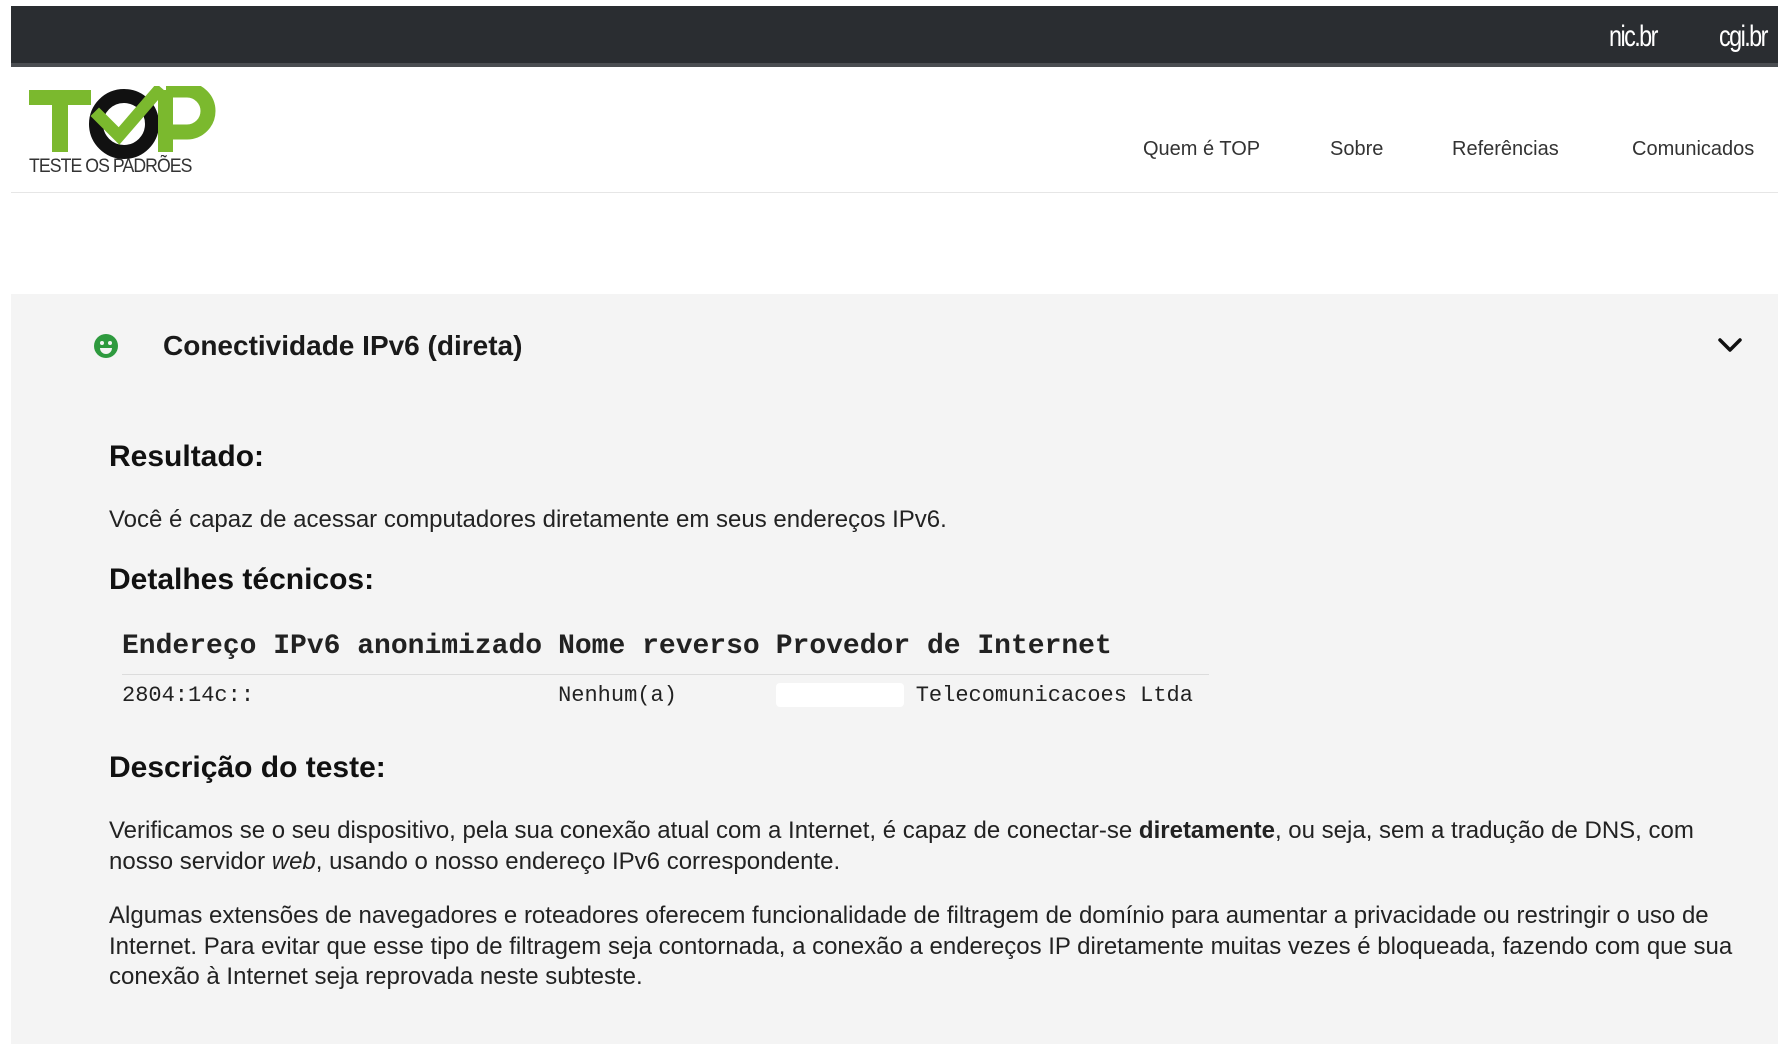  Describe the element at coordinates (110, 166) in the screenshot. I see `logo-tagline: TESTE OS PADRÕES` at that location.